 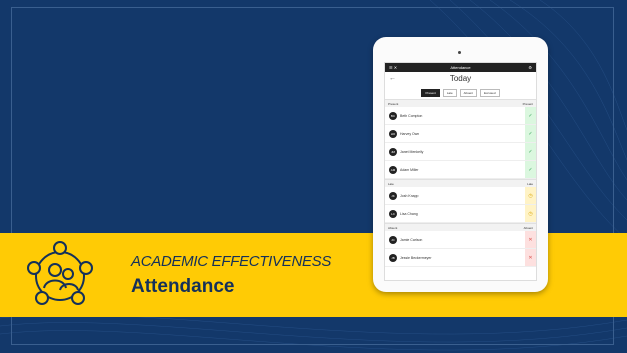 What do you see at coordinates (460, 227) in the screenshot?
I see `section-absent: Absent Absent` at bounding box center [460, 227].